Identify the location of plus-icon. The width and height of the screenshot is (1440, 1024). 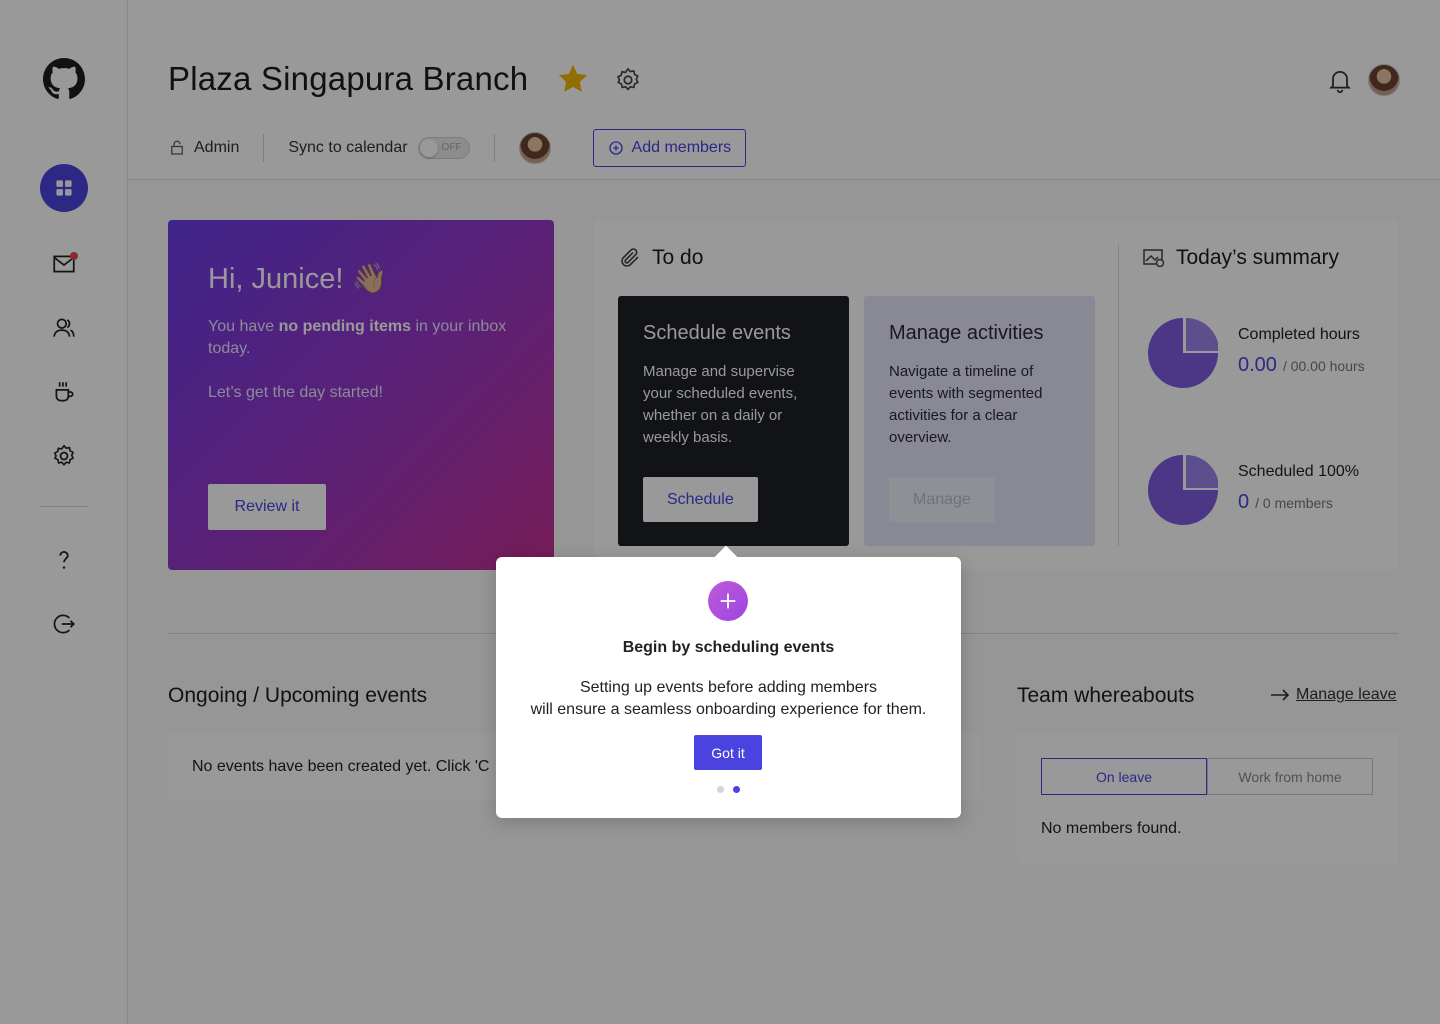
(728, 601).